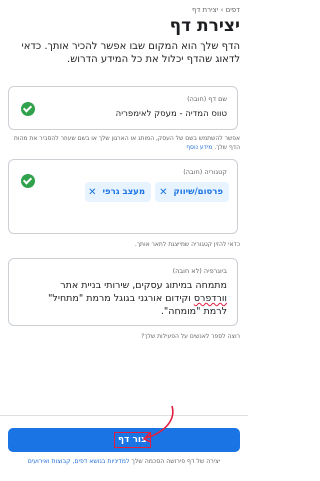 This screenshot has height=481, width=320. I want to click on bio-line: מתמחה במיתוג עסקים, שירותי בניית אתר, so click(143, 285).